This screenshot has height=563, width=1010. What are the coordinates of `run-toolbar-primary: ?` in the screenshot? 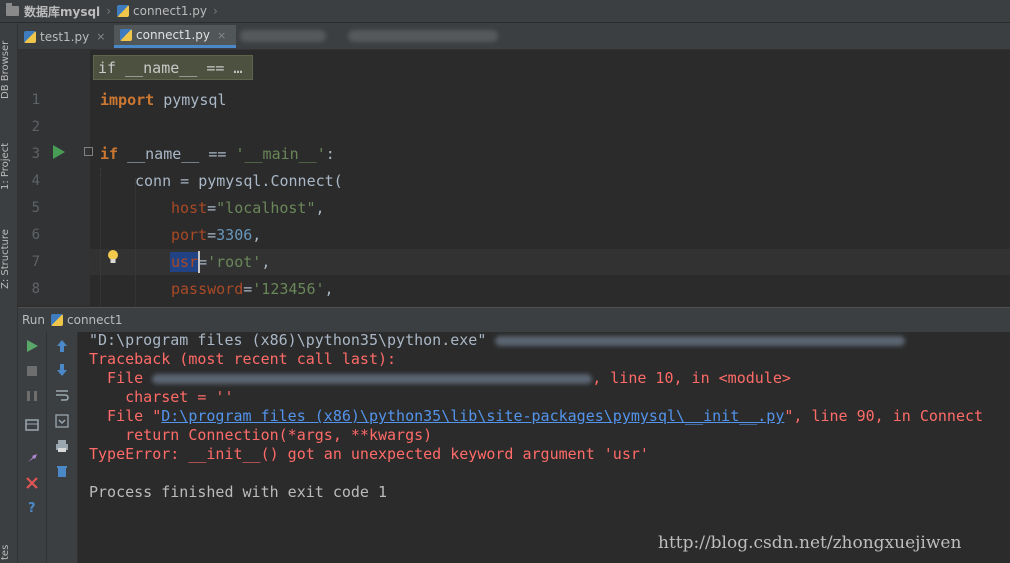 It's located at (32, 447).